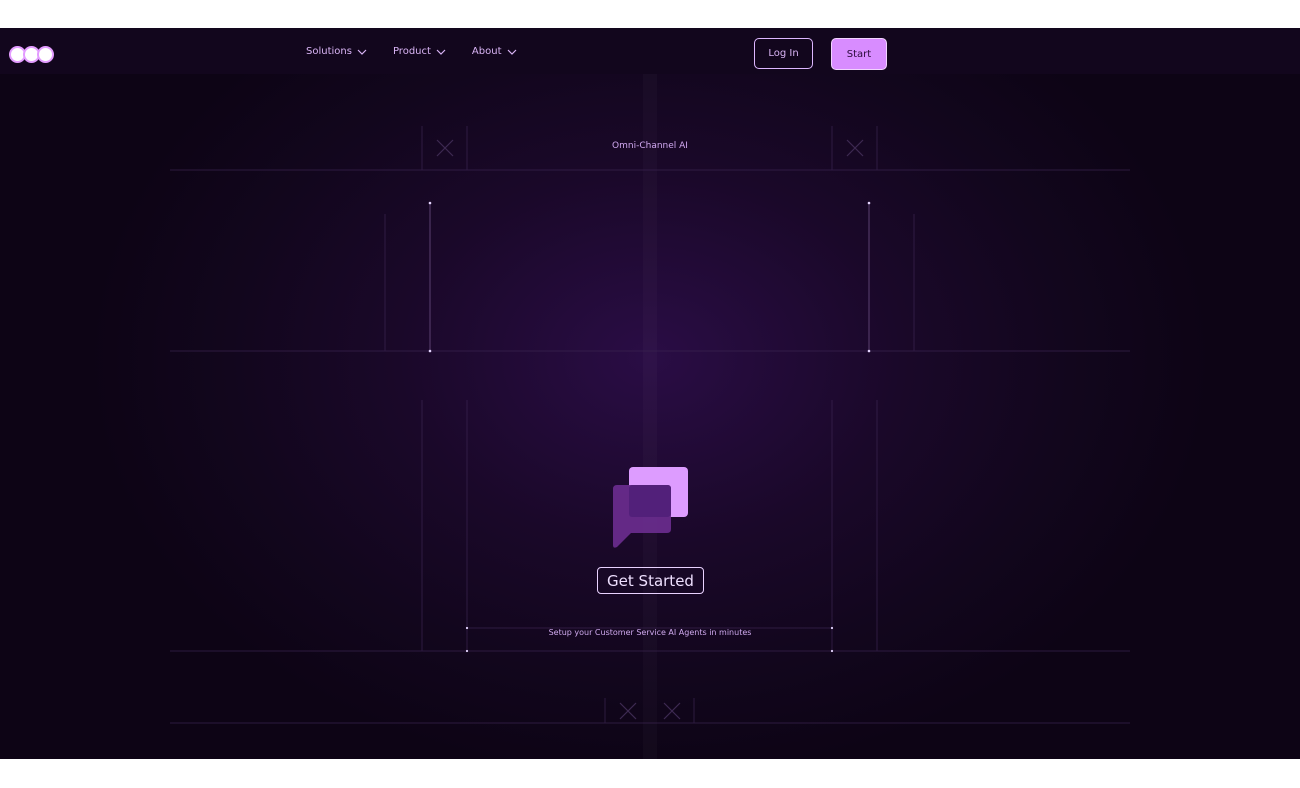  Describe the element at coordinates (650, 51) in the screenshot. I see `top-navigation-bar: Solutions Product About Log In Start` at that location.